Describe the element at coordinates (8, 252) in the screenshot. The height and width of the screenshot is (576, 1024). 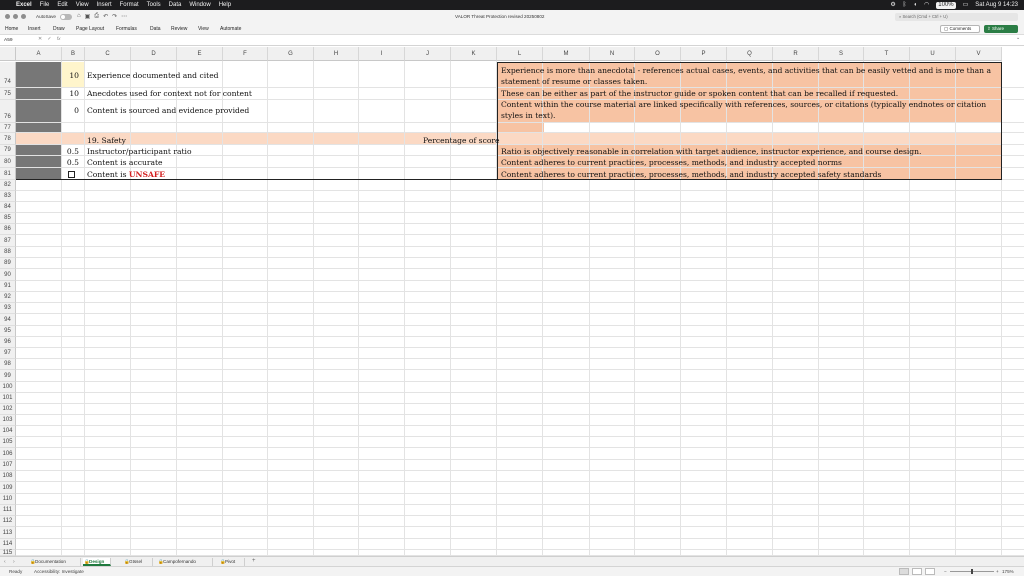
I see `row-header: 88` at that location.